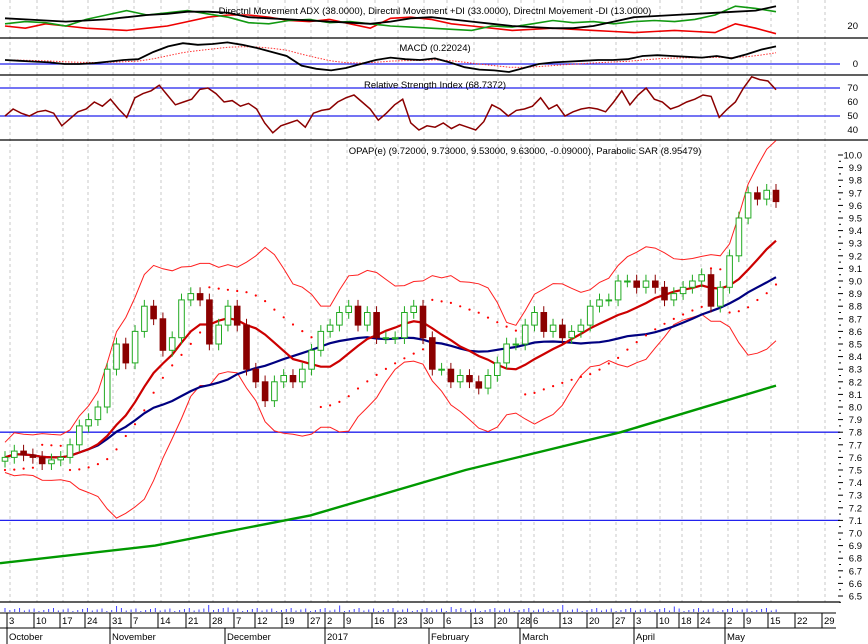 This screenshot has width=868, height=644. I want to click on macd-title: MACD (0.22024), so click(434, 48).